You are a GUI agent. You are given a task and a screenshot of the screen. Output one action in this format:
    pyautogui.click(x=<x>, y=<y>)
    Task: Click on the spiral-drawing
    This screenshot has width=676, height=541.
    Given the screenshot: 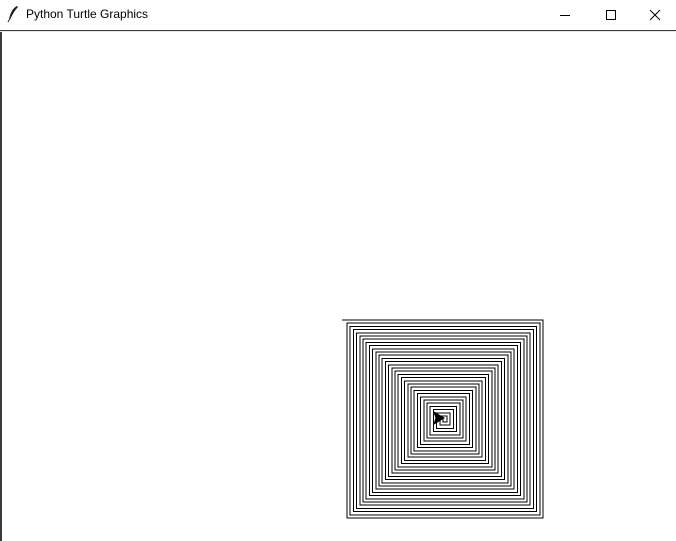 What is the action you would take?
    pyautogui.click(x=443, y=419)
    